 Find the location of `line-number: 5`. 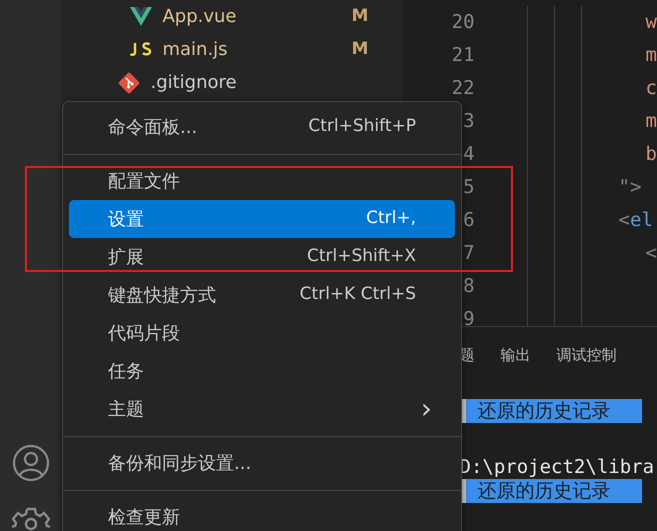

line-number: 5 is located at coordinates (468, 187).